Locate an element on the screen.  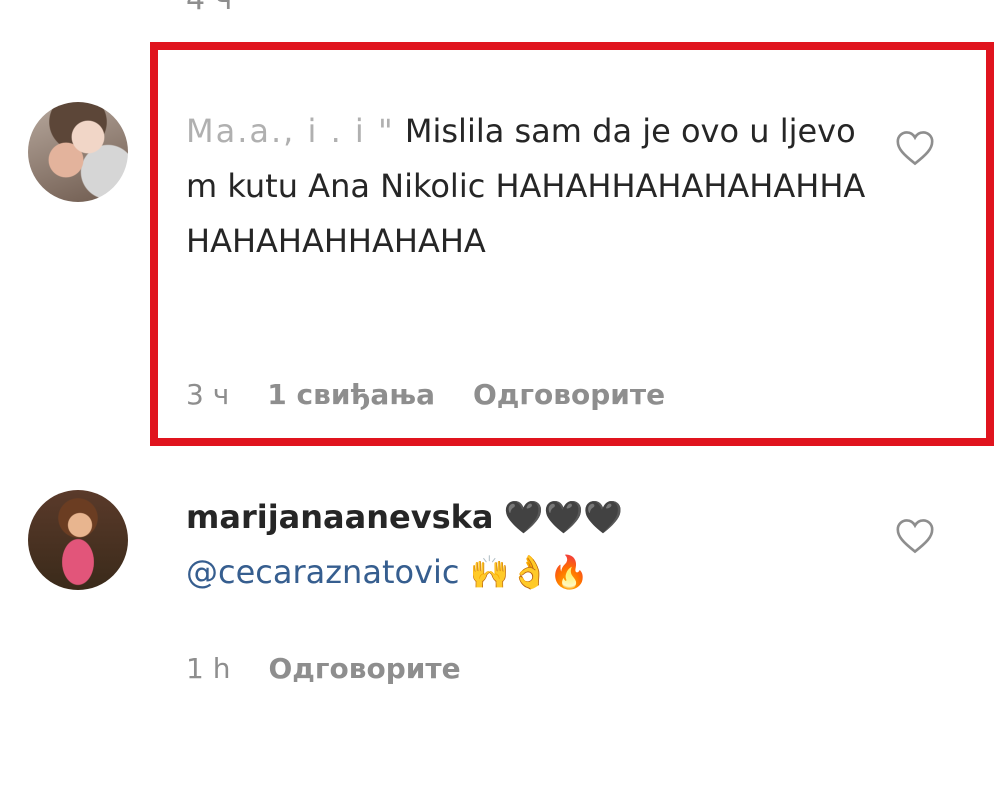
heart-outline-icon is located at coordinates (915, 536).